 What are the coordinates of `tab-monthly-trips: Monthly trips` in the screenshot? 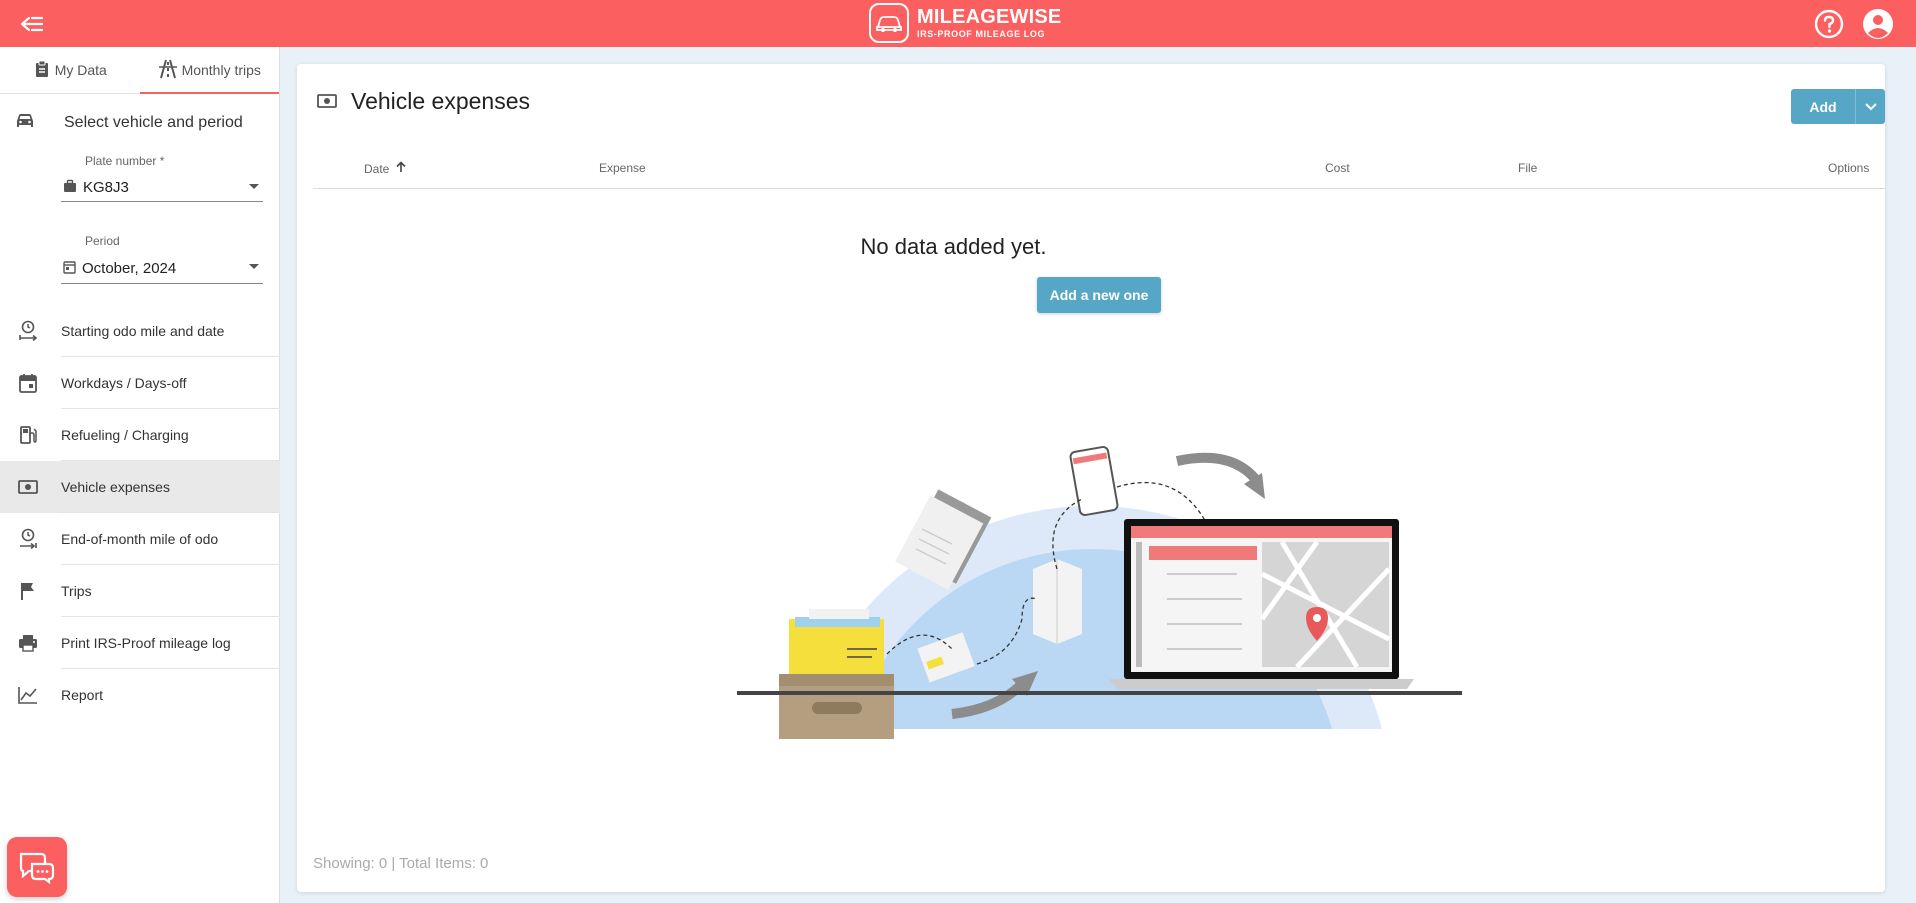 It's located at (209, 70).